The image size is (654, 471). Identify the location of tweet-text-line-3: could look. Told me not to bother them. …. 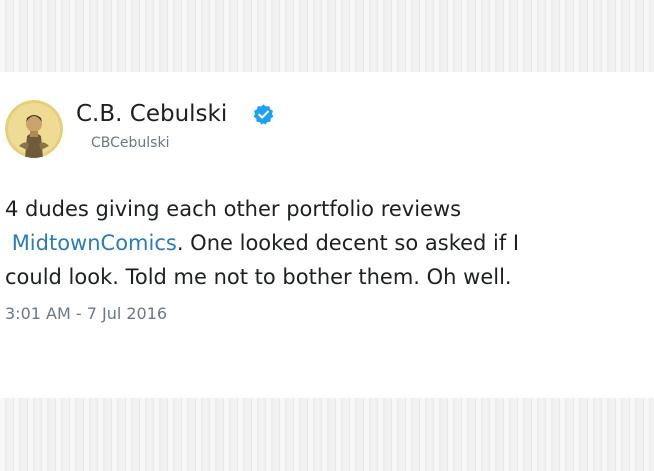
(258, 277).